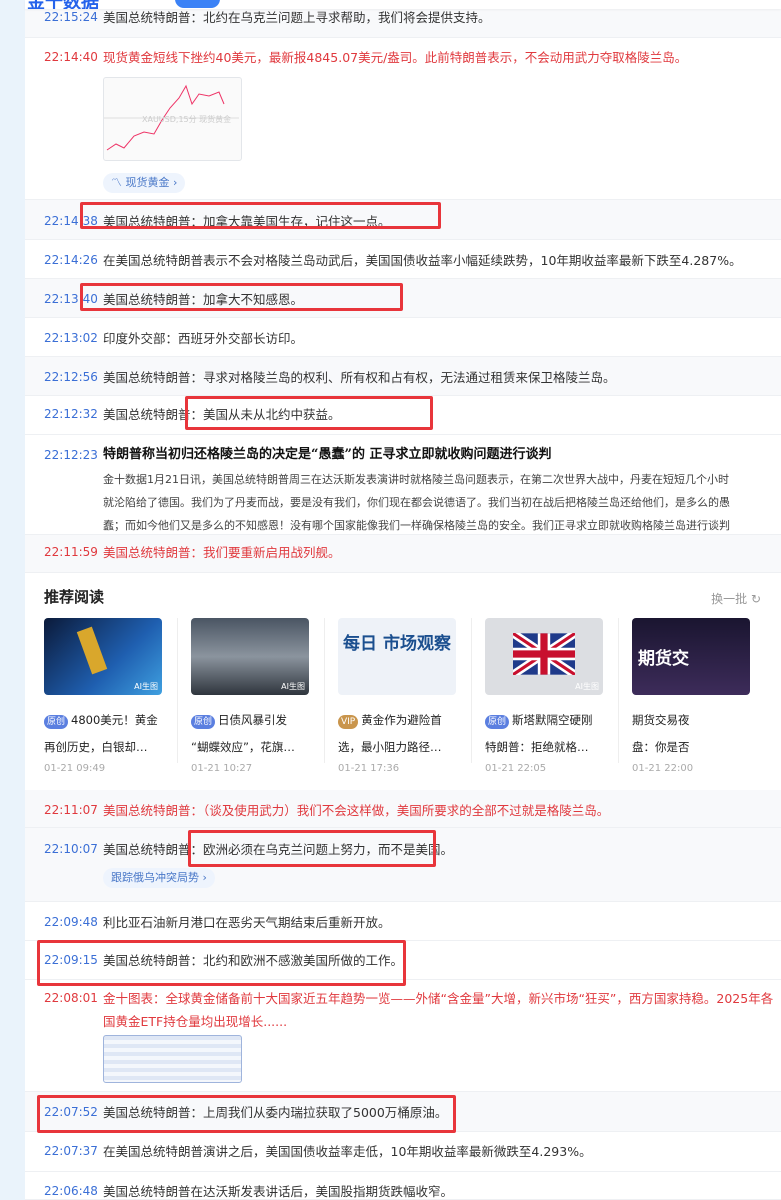 The width and height of the screenshot is (781, 1200). I want to click on flash-time: 22:14:26, so click(71, 260).